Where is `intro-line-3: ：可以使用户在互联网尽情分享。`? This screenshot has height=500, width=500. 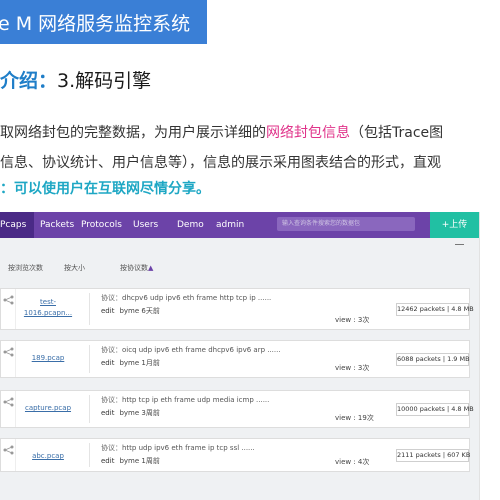 intro-line-3: ：可以使用户在互联网尽情分享。 is located at coordinates (105, 189).